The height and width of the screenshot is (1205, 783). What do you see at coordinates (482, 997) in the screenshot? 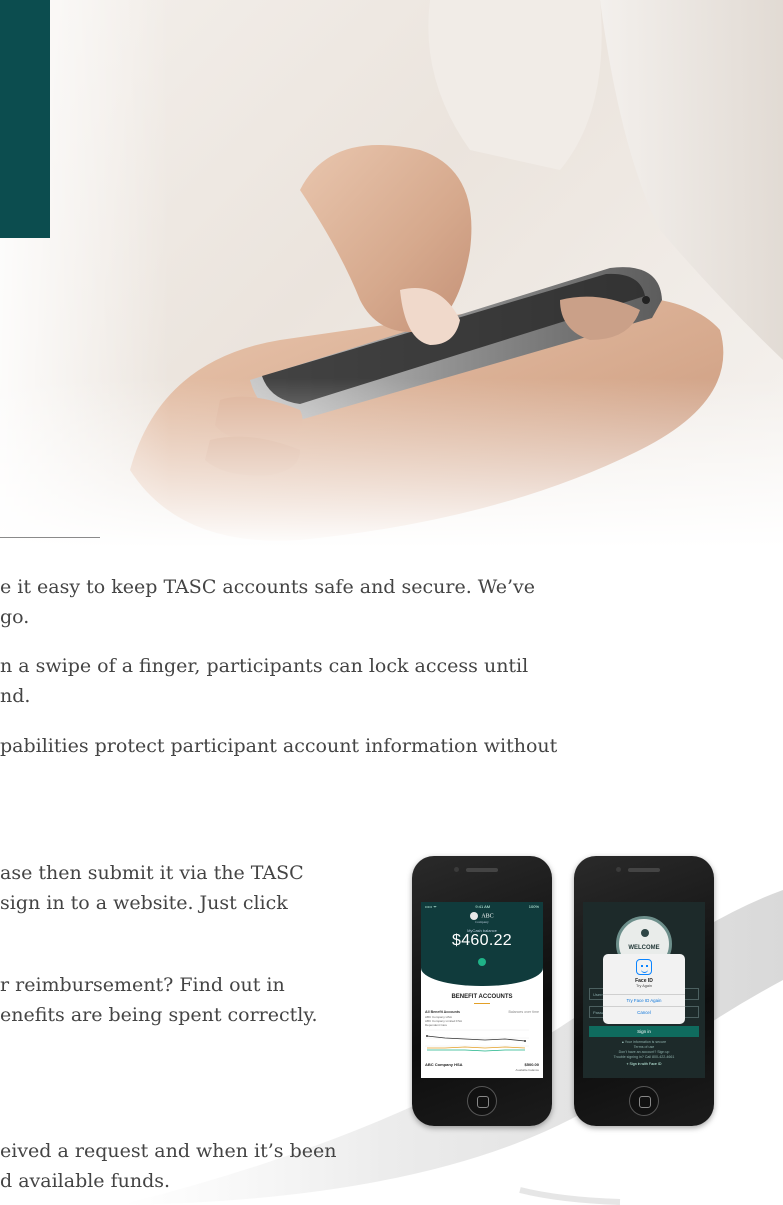
I see `section-title: BENEFIT ACCOUNTS` at bounding box center [482, 997].